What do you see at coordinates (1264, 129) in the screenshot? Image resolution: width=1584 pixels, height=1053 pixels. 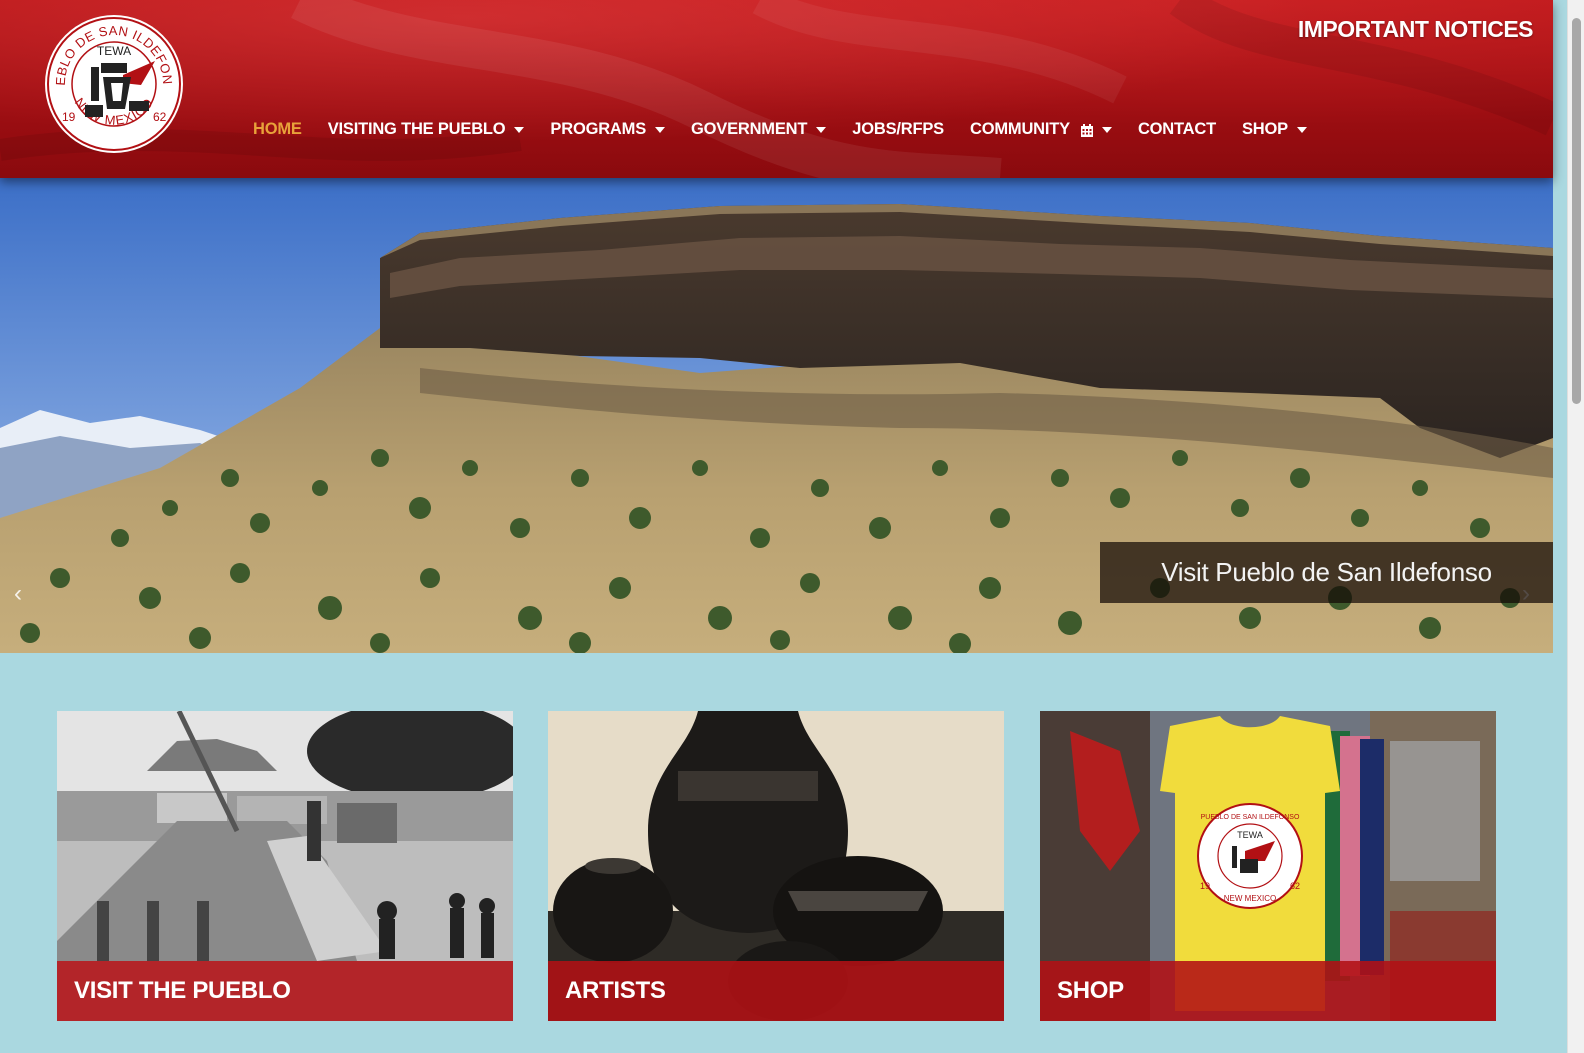 I see `nav-label: SHOP` at bounding box center [1264, 129].